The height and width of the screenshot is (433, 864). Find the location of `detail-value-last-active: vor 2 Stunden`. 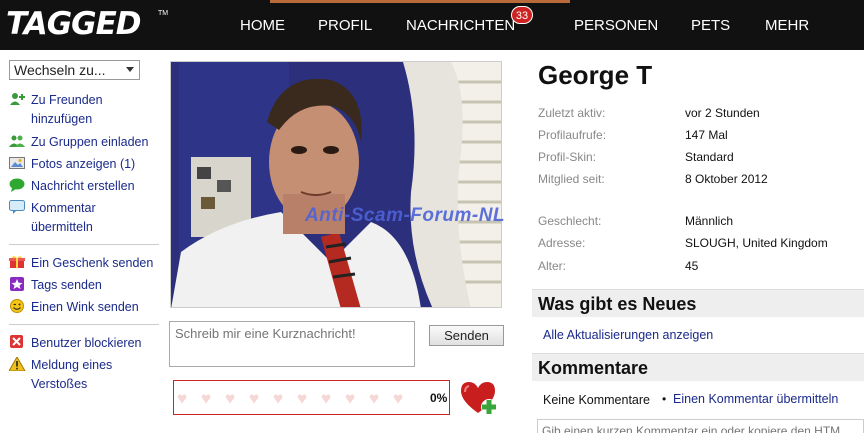

detail-value-last-active: vor 2 Stunden is located at coordinates (722, 113).